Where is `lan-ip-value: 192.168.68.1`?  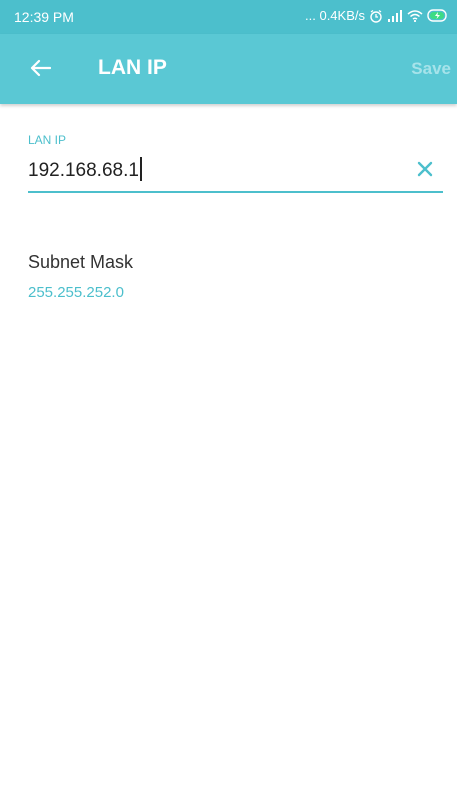
lan-ip-value: 192.168.68.1 is located at coordinates (83, 170).